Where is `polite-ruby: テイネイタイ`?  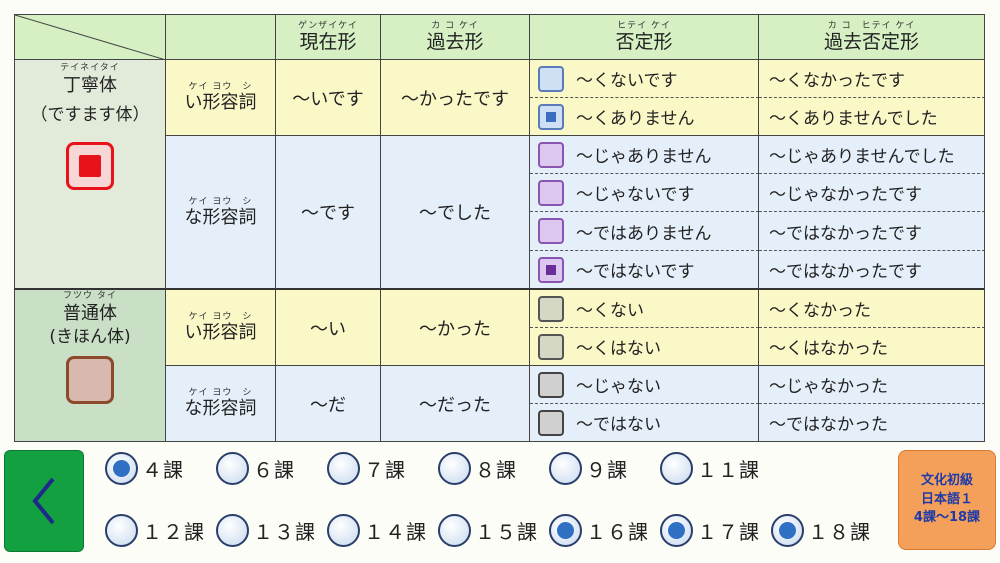
polite-ruby: テイネイタイ is located at coordinates (90, 68).